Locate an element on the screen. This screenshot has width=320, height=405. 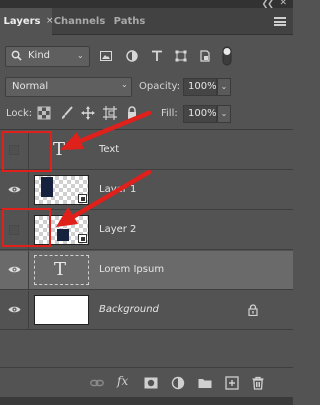
annotation-arrow-text is located at coordinates (106, 130).